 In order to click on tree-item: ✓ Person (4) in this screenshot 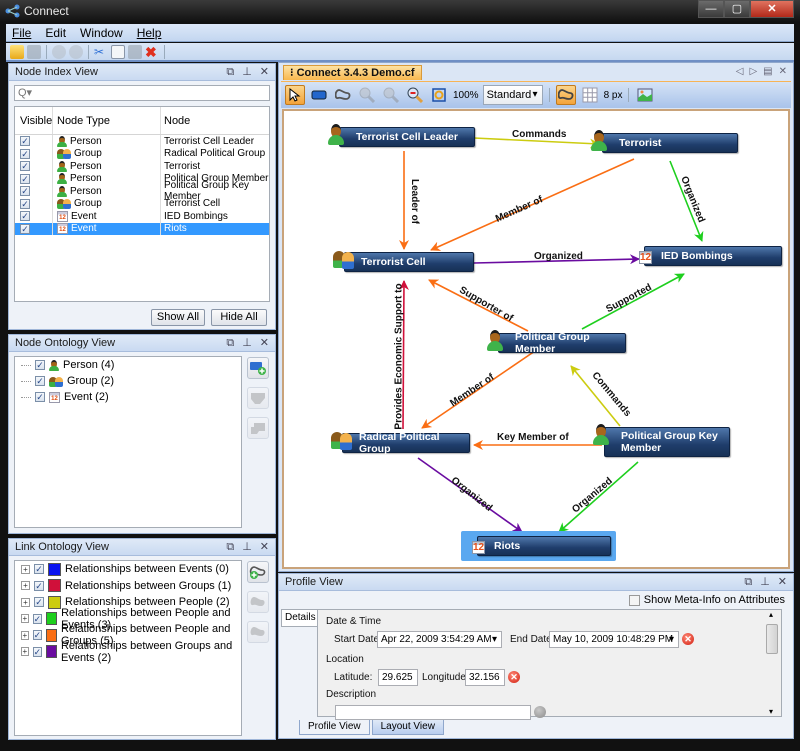, I will do `click(128, 365)`.